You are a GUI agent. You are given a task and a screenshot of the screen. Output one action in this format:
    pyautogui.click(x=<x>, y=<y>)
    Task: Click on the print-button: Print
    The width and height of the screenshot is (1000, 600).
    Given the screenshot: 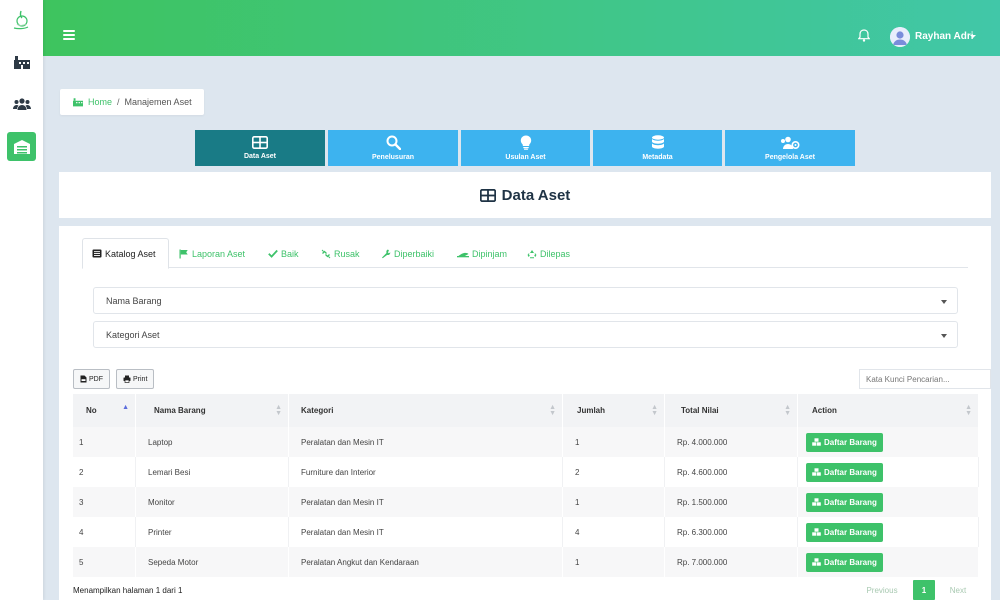 What is the action you would take?
    pyautogui.click(x=135, y=379)
    